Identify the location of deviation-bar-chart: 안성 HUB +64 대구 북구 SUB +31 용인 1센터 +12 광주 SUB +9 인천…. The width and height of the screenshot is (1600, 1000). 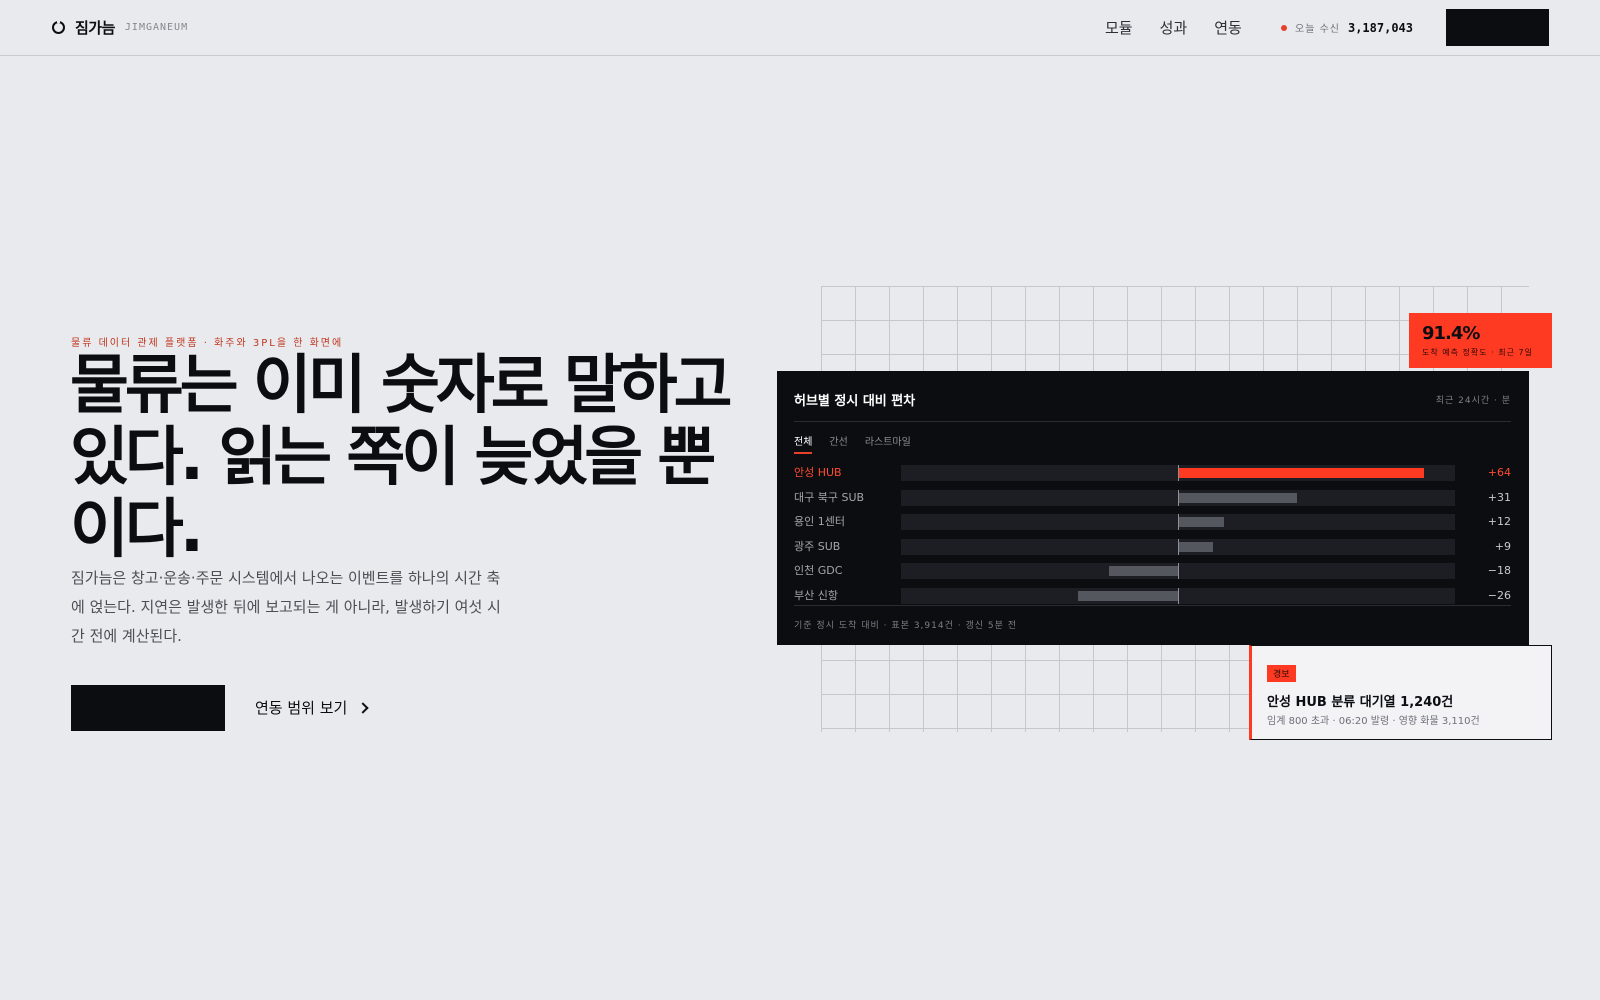
(1152, 538).